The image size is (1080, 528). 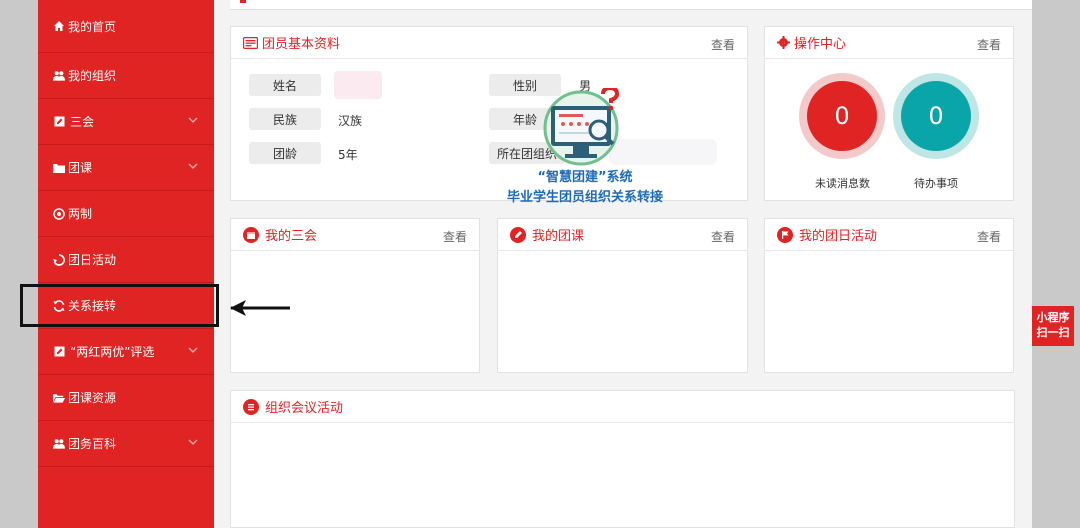 What do you see at coordinates (80, 214) in the screenshot?
I see `sidebar-item-label: 两制` at bounding box center [80, 214].